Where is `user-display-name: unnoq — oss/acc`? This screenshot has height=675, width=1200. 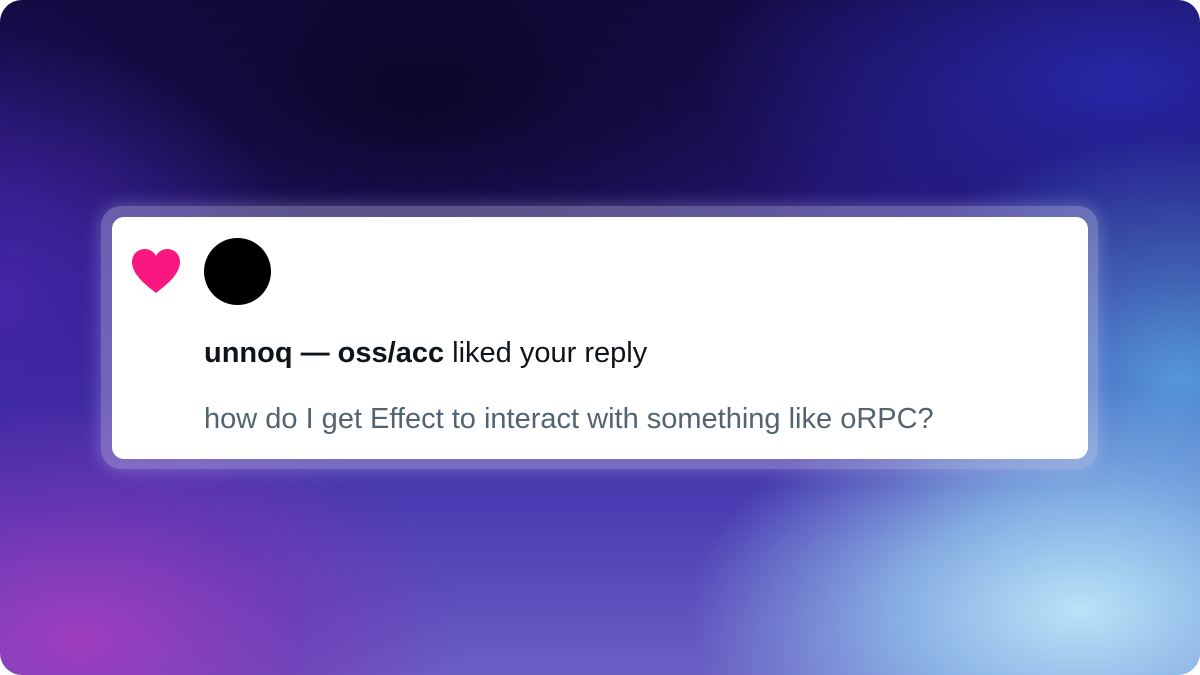
user-display-name: unnoq — oss/acc is located at coordinates (324, 353).